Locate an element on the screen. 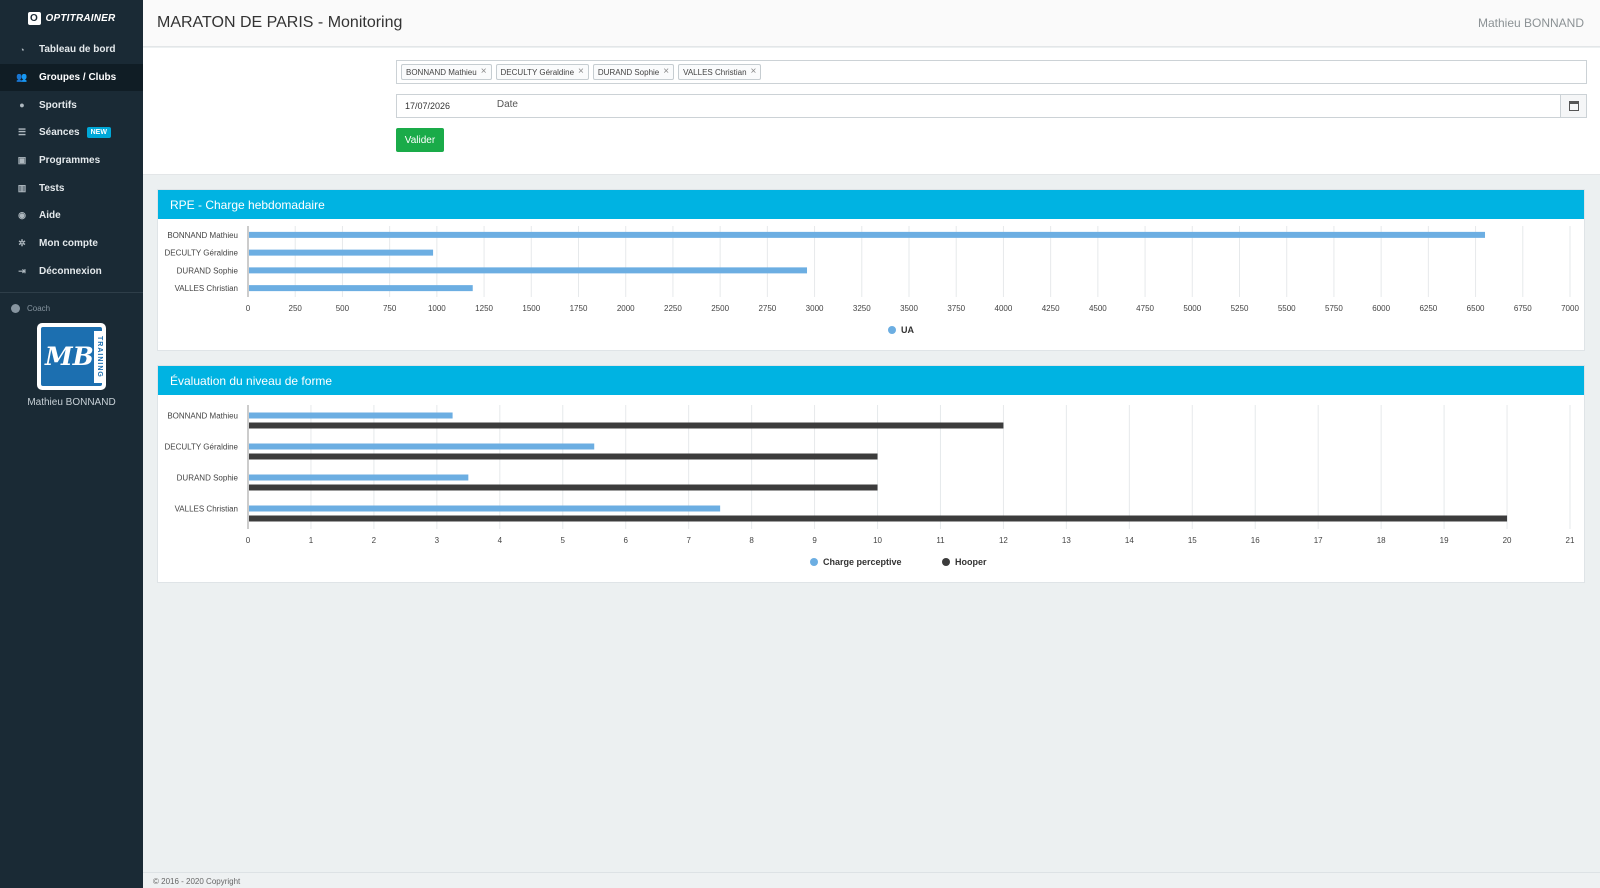  brand-logo: O OPTITRAINER is located at coordinates (71, 18).